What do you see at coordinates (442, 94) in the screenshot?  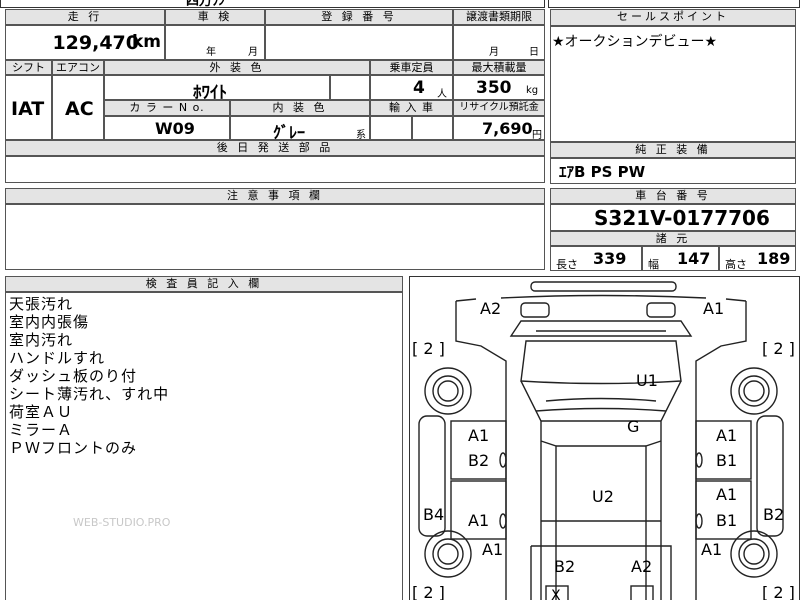 I see `capacity-unit: 人` at bounding box center [442, 94].